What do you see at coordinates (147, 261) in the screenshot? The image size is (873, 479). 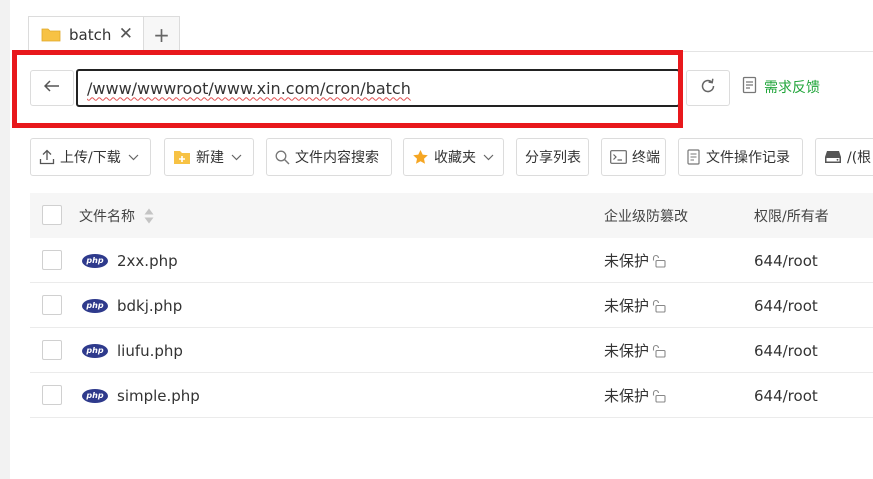 I see `file-name: 2xx.php` at bounding box center [147, 261].